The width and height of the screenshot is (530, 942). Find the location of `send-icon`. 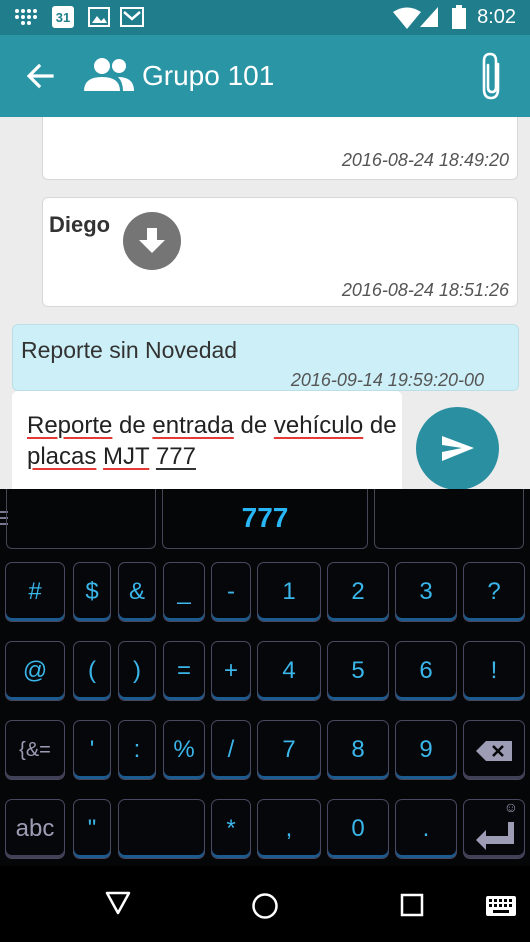

send-icon is located at coordinates (458, 448).